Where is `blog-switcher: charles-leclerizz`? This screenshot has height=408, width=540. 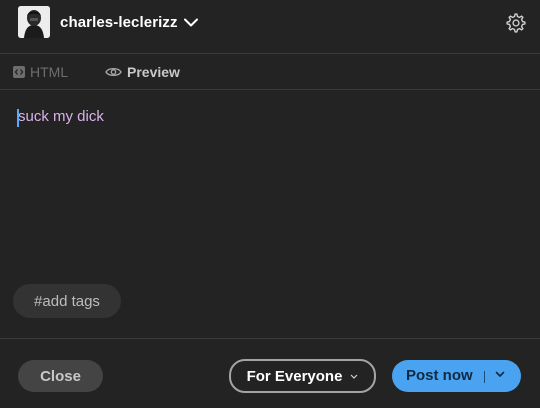 blog-switcher: charles-leclerizz is located at coordinates (129, 22).